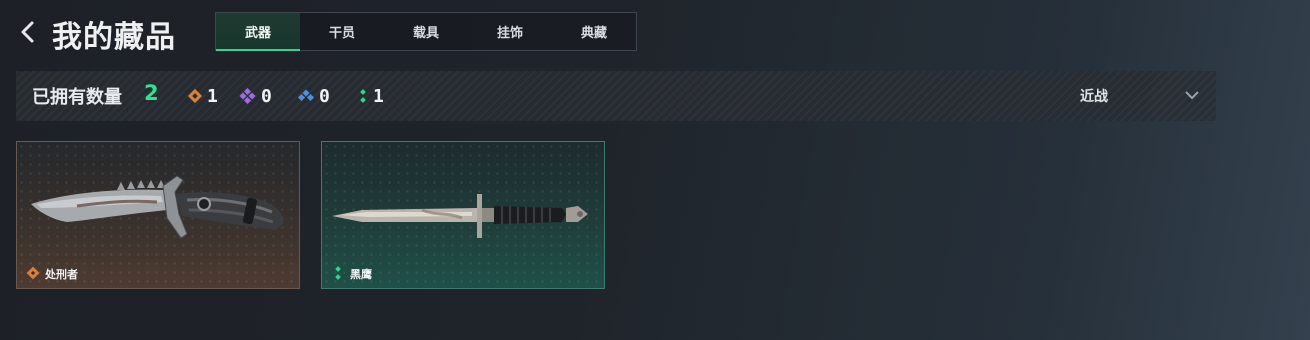 This screenshot has height=340, width=1310. Describe the element at coordinates (594, 31) in the screenshot. I see `tab-collection: 典藏` at that location.